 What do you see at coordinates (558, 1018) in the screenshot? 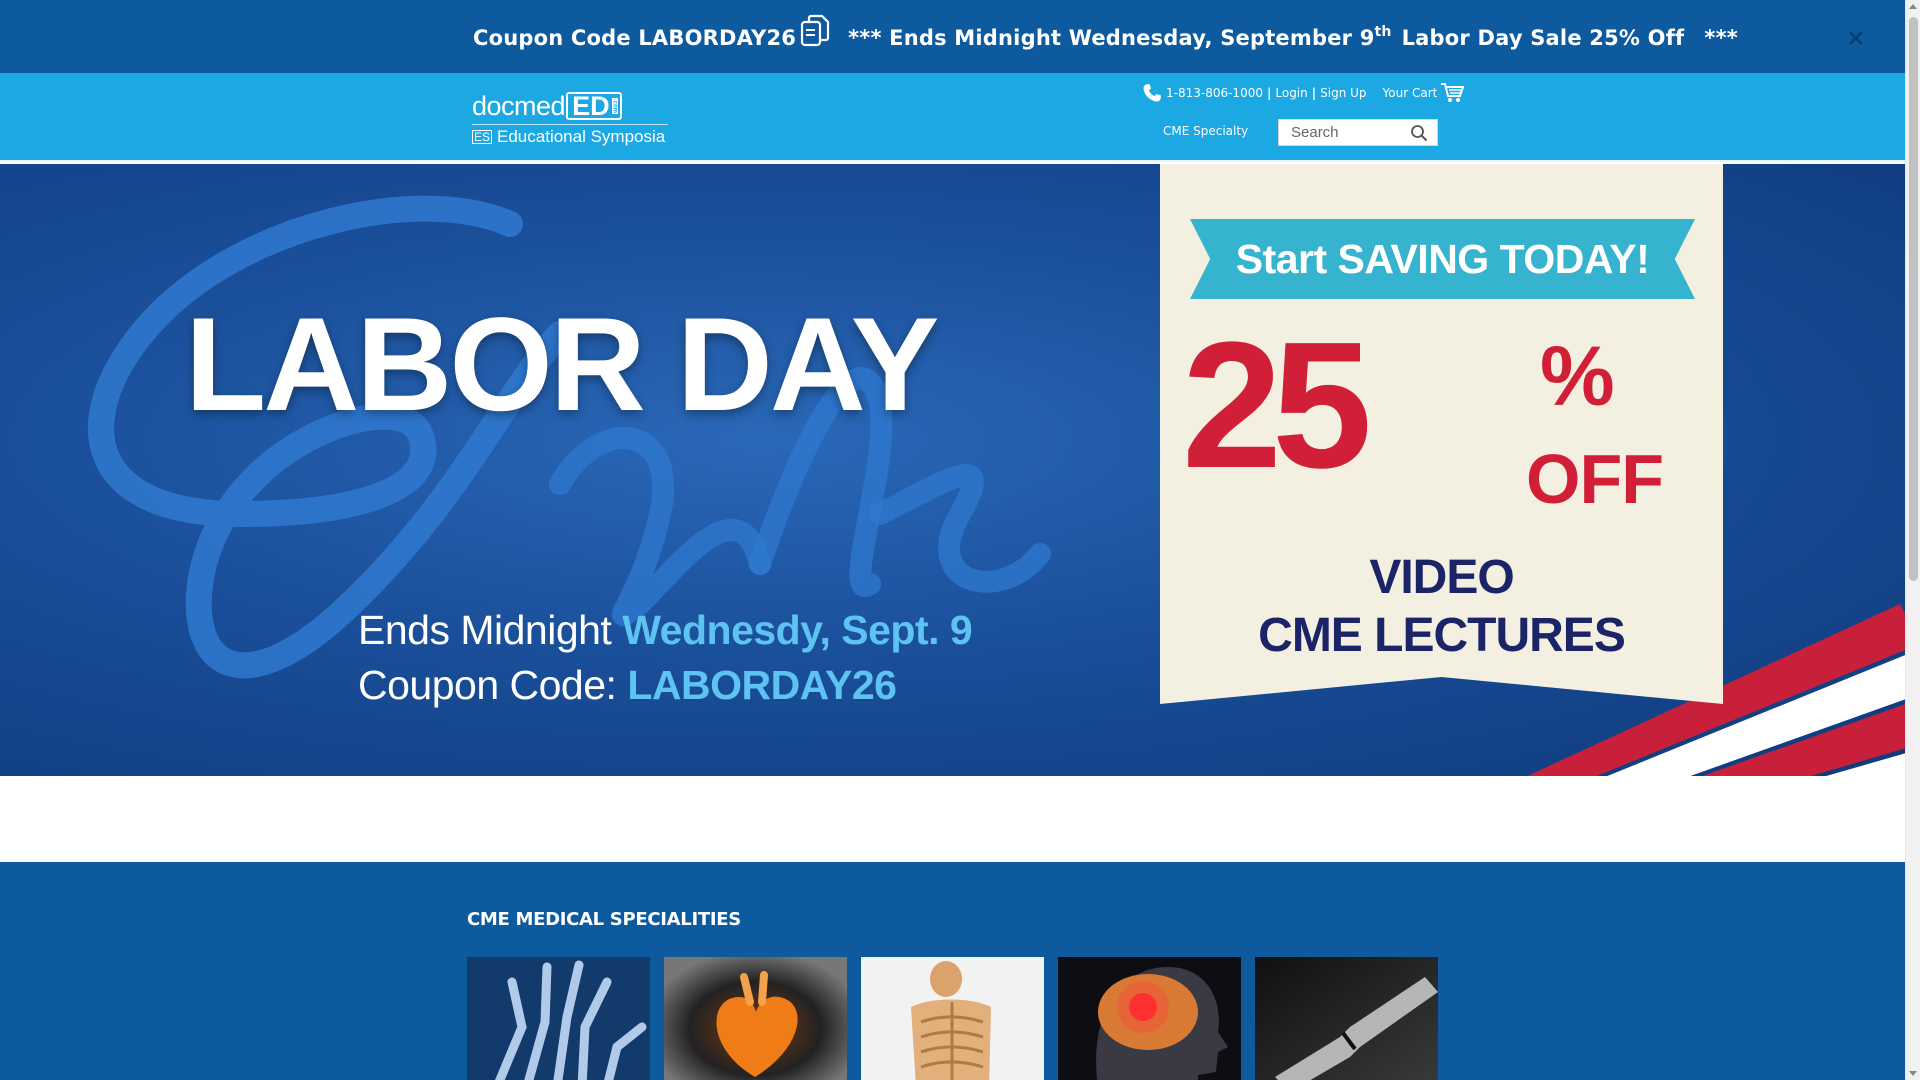
I see `specialty-tile-hand-xray` at bounding box center [558, 1018].